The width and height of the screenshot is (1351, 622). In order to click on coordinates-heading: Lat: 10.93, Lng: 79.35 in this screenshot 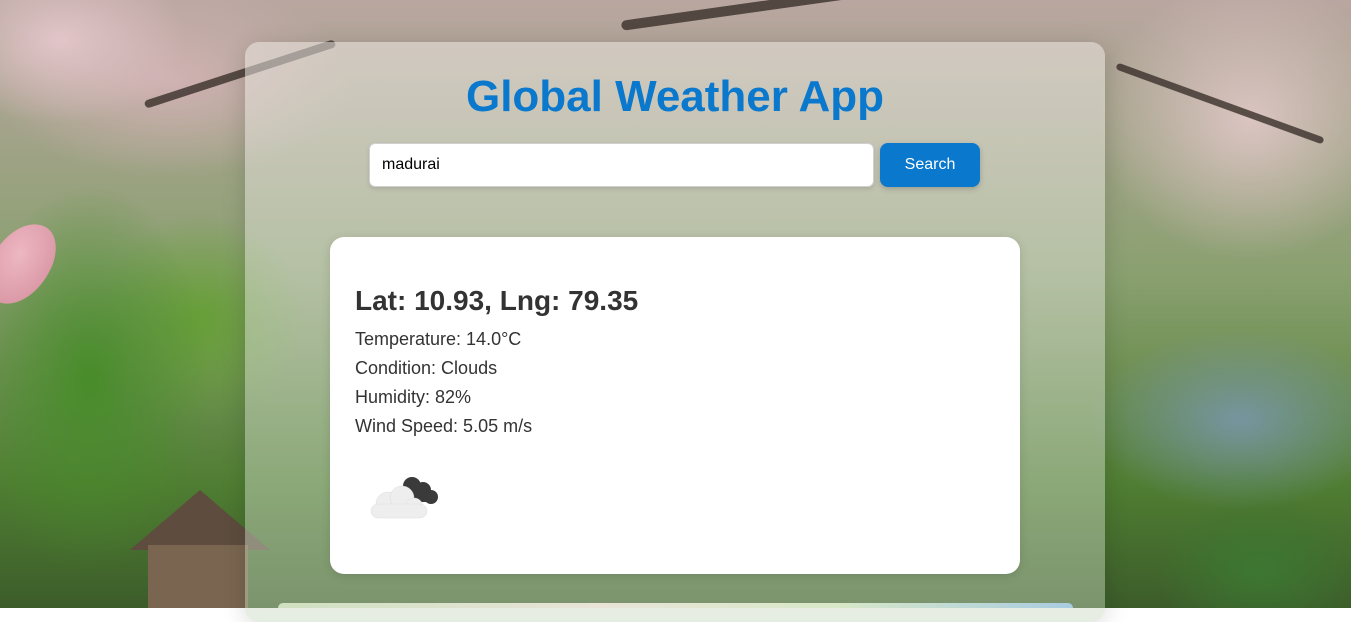, I will do `click(497, 300)`.